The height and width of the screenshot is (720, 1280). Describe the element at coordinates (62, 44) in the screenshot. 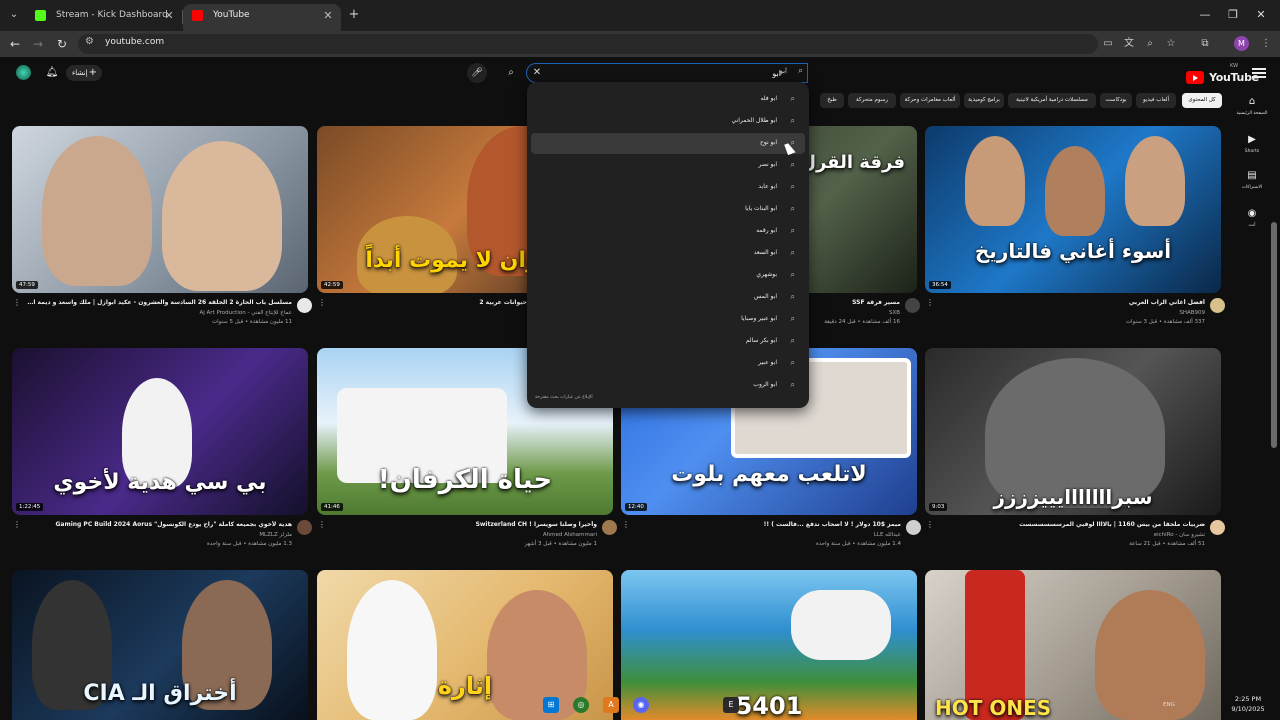

I see `reload-icon: ↻` at that location.